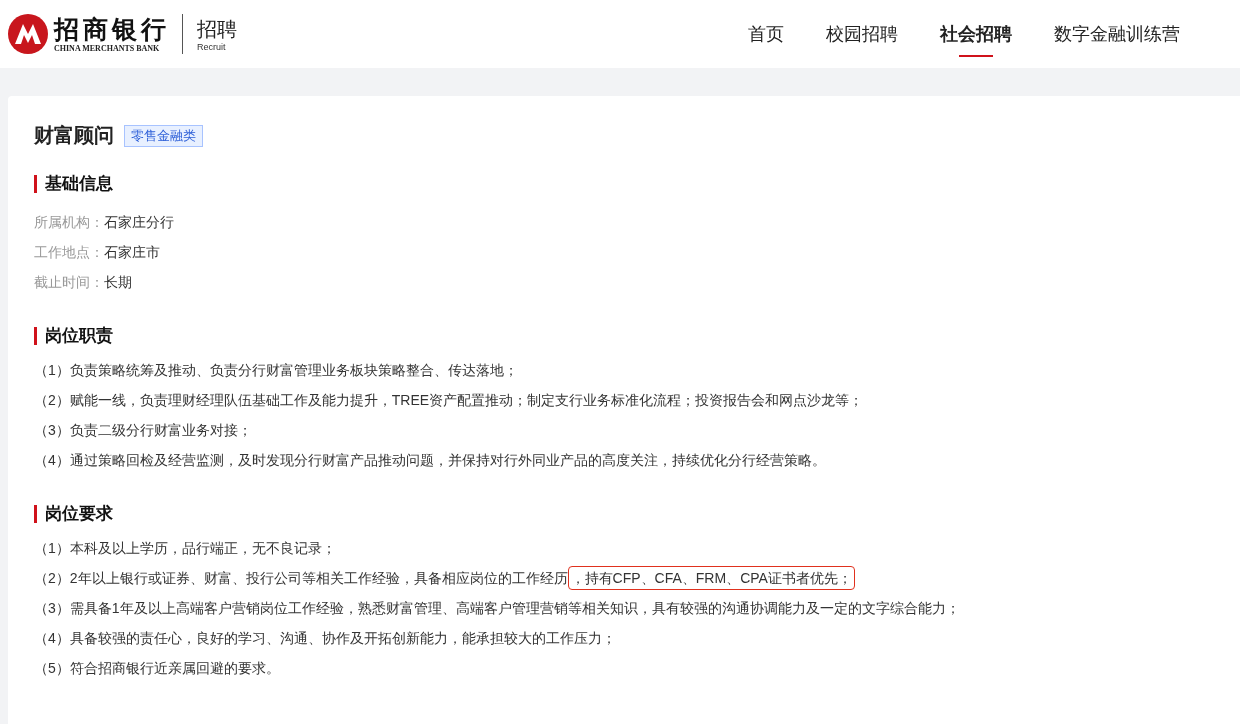  I want to click on list-item-text: （2）2年以上银行或证券、财富、投行公司等相关工作经验，具备相应岗位的工作经历, so click(301, 578).